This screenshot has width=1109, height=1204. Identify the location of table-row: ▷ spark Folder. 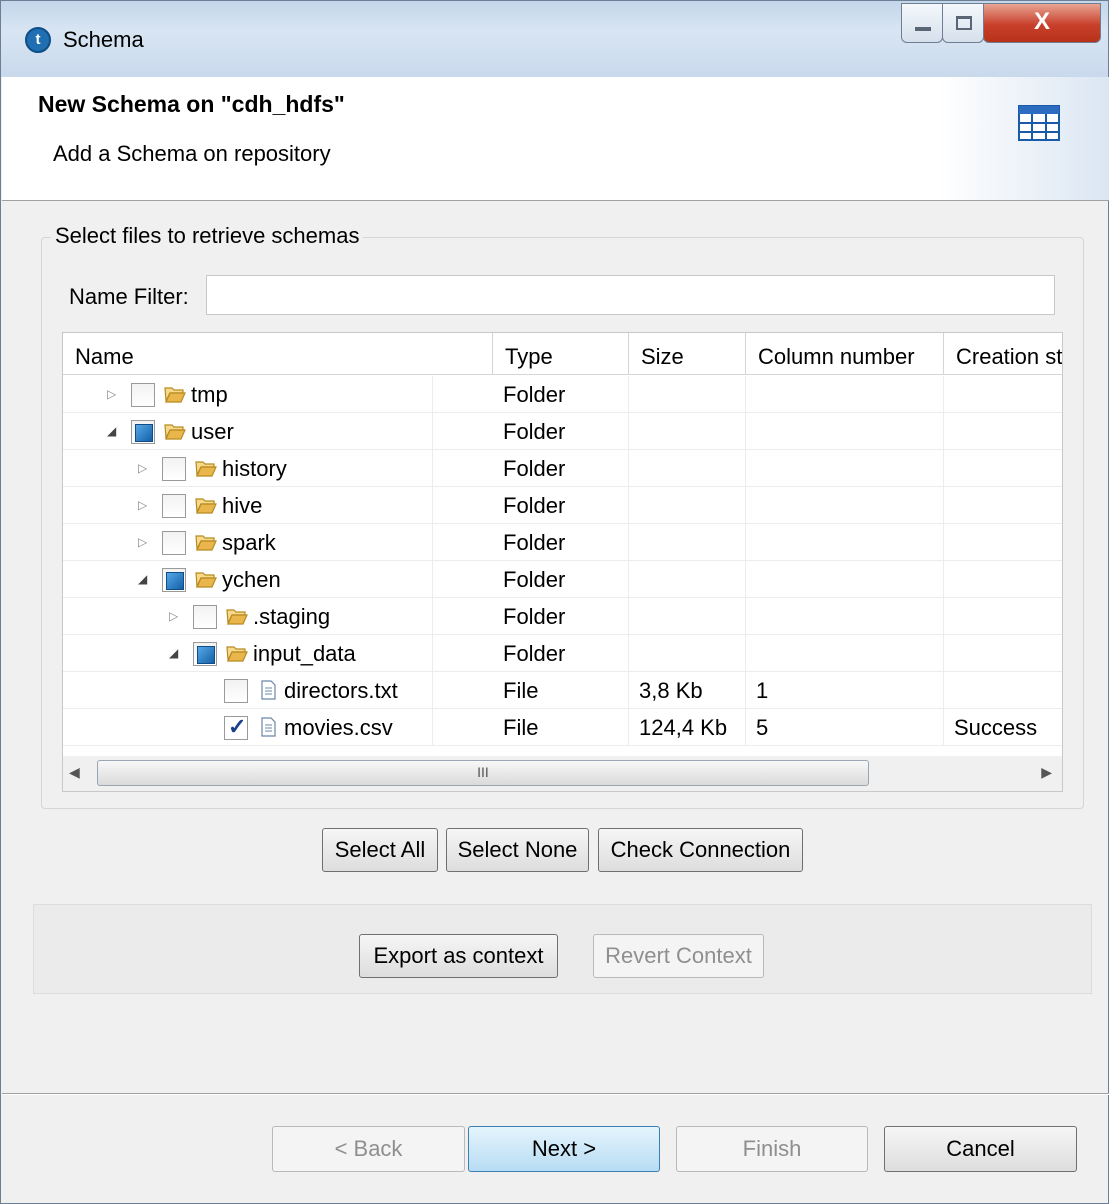
(562, 542).